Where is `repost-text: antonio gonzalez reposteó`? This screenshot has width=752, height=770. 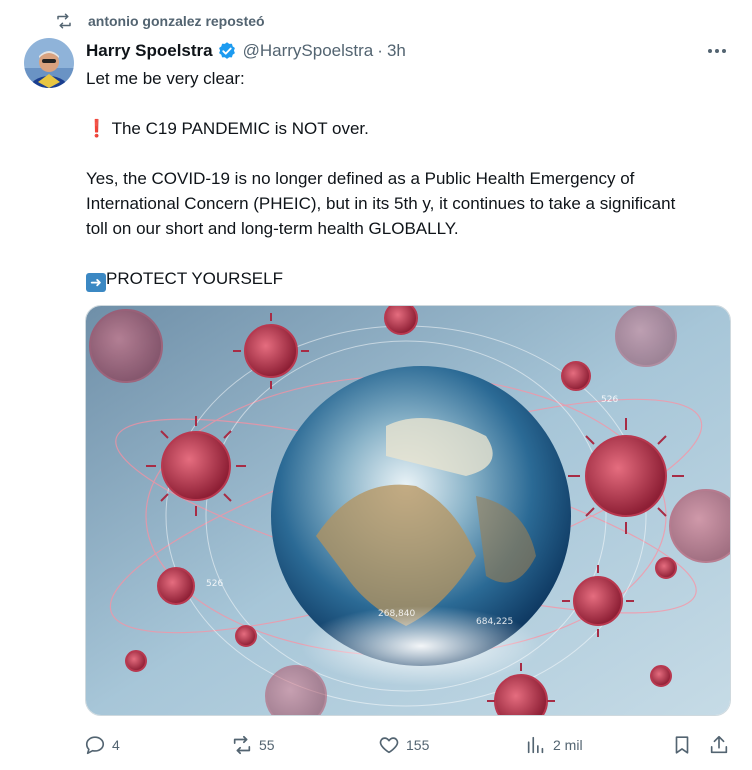
repost-text: antonio gonzalez reposteó is located at coordinates (176, 21).